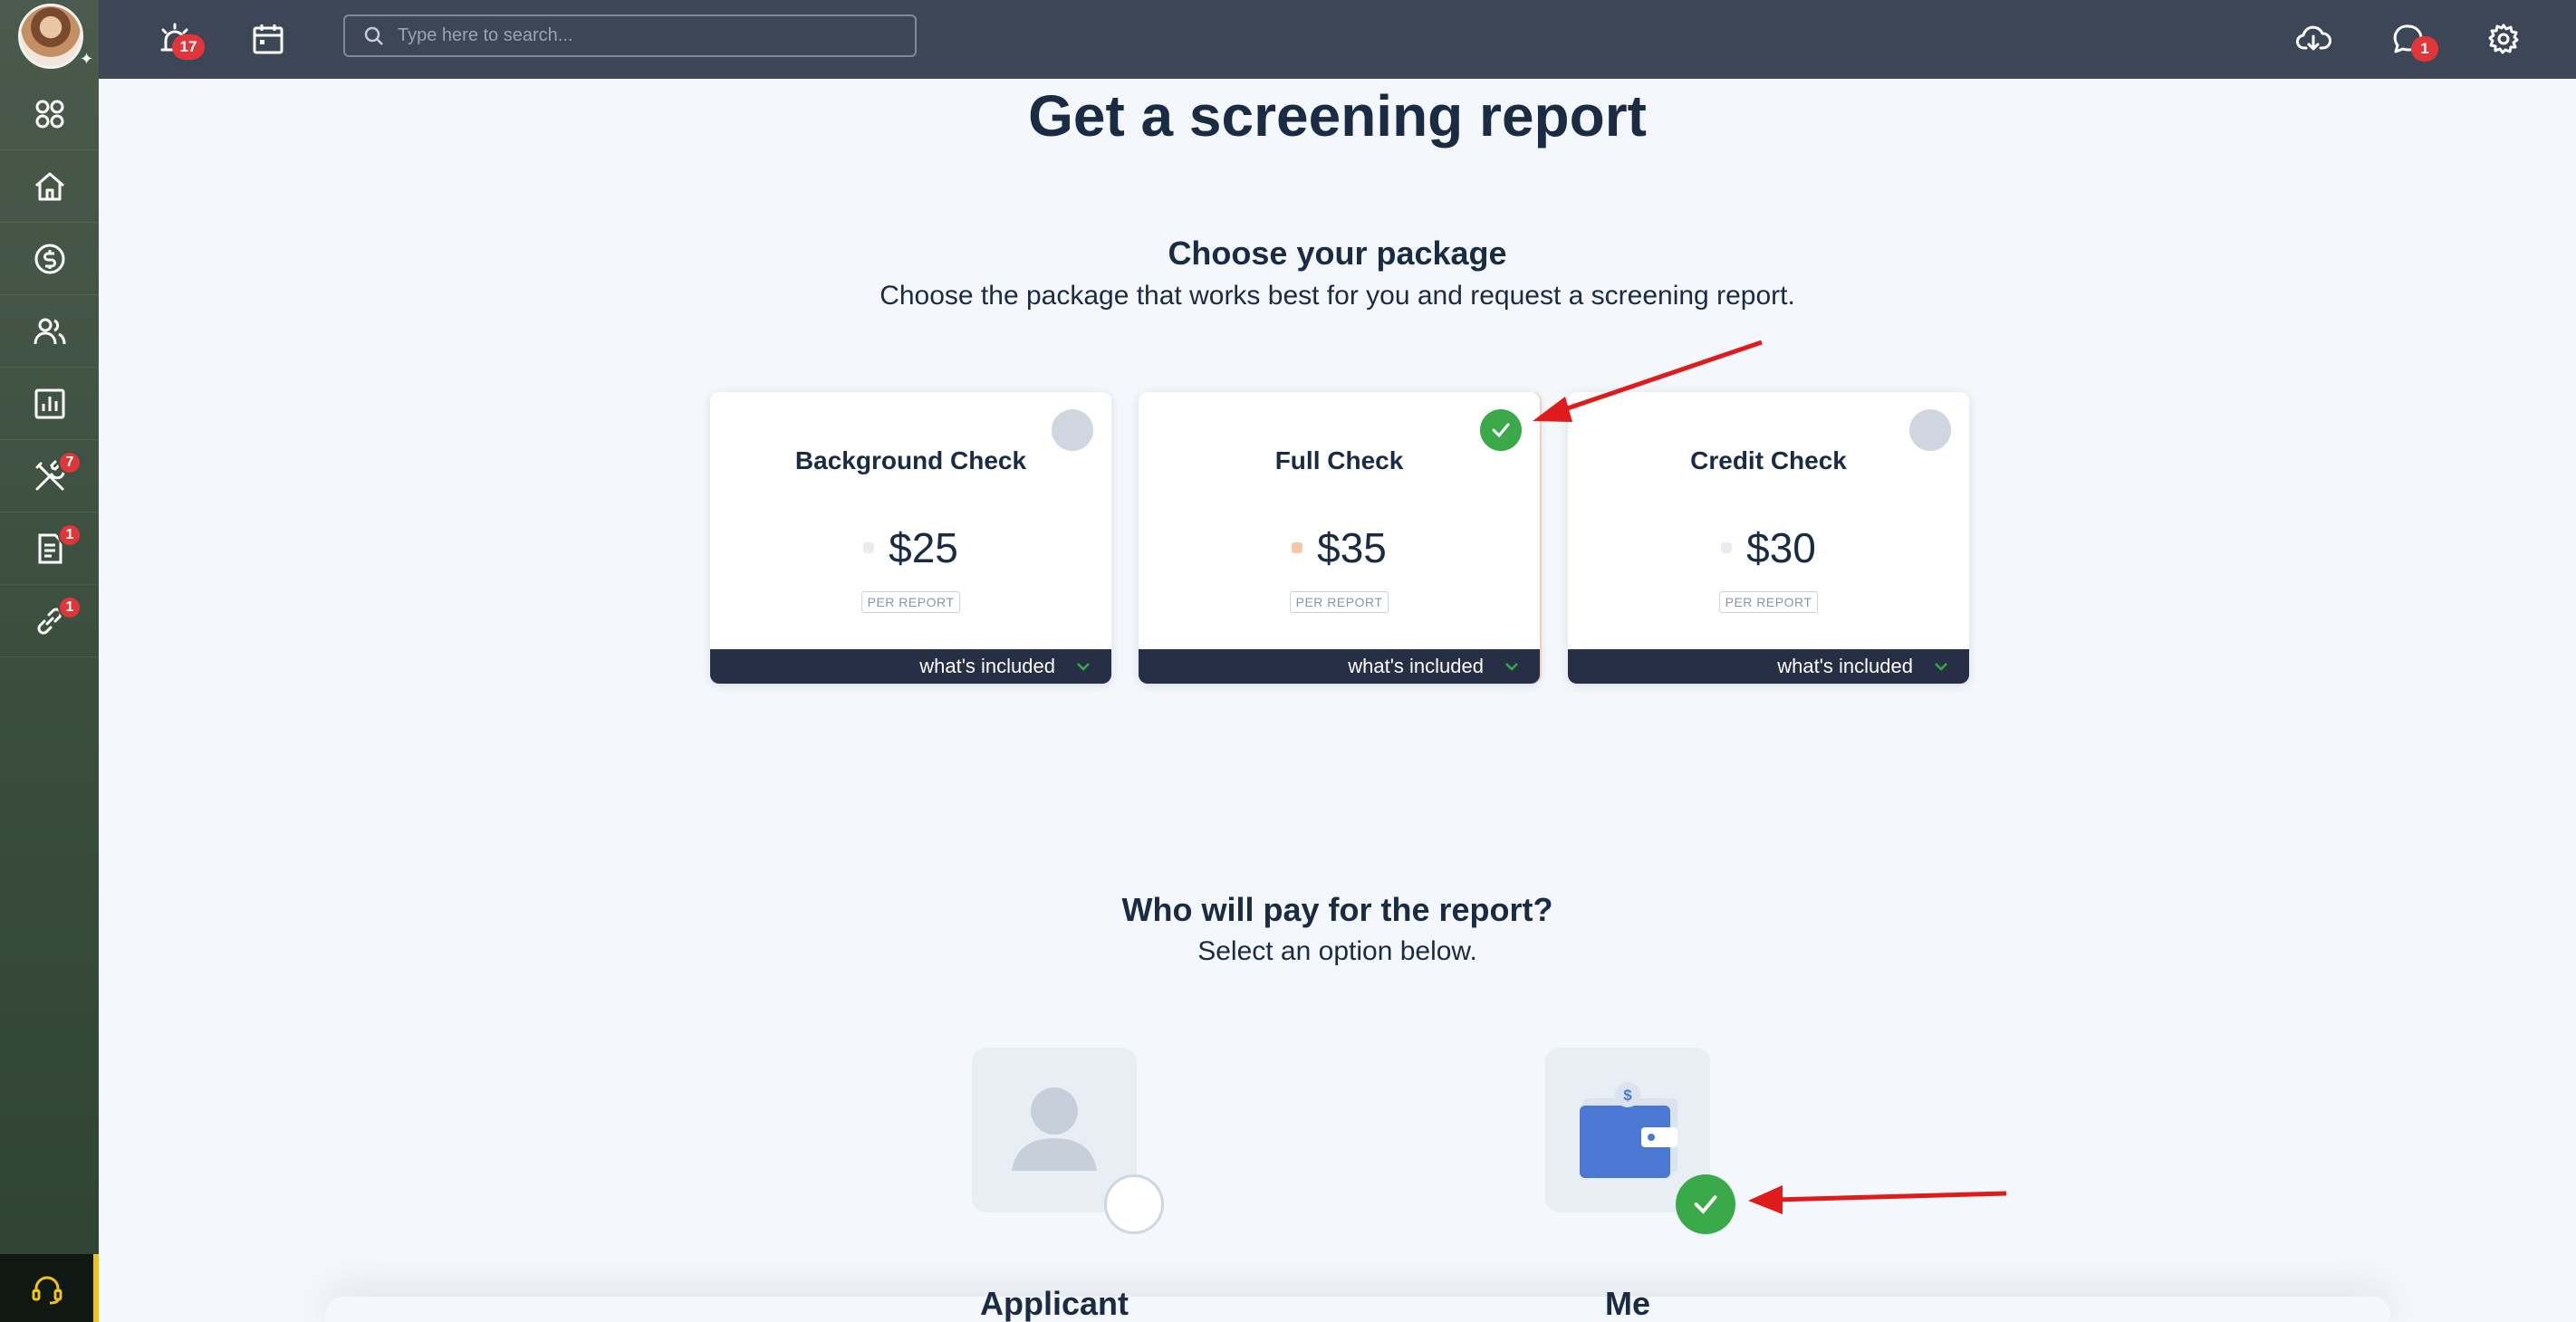 The height and width of the screenshot is (1322, 2576). I want to click on sidebar-item-reports, so click(49, 404).